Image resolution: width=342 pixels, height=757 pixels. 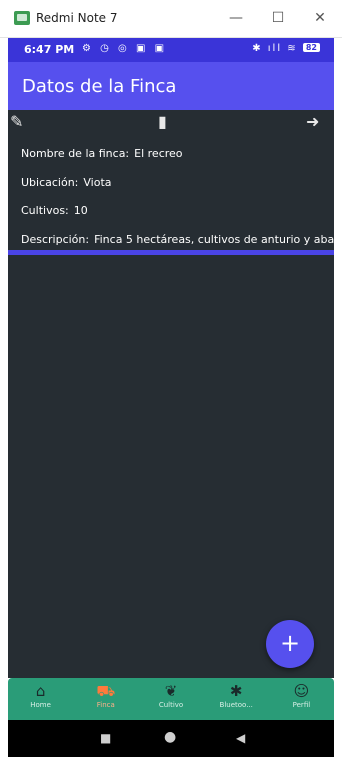 I want to click on location-value: Viota, so click(x=97, y=182).